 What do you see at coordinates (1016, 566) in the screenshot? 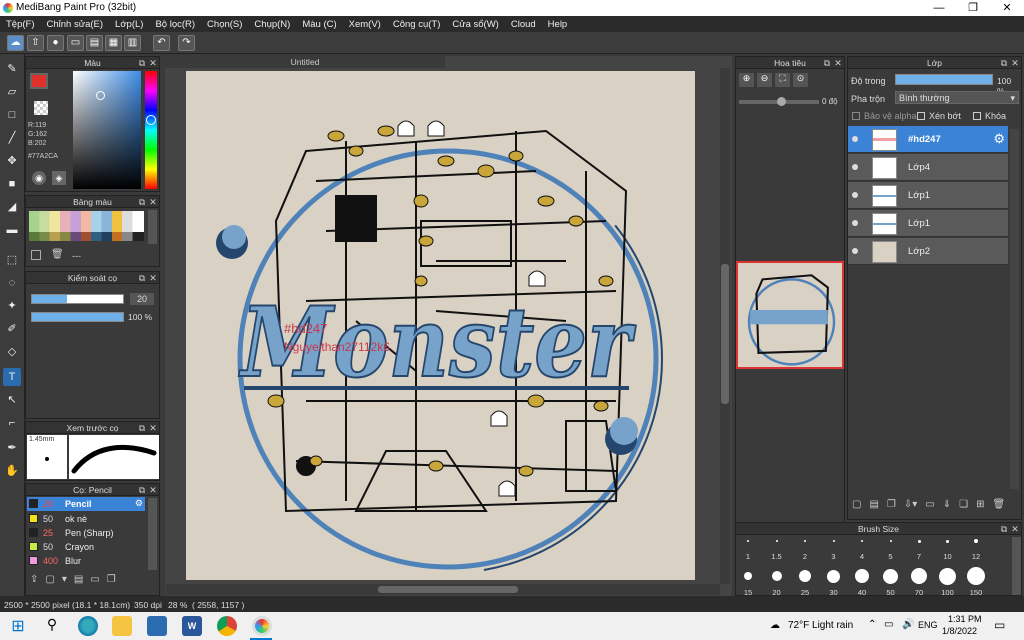
I see `brush-size-scrollbar` at bounding box center [1016, 566].